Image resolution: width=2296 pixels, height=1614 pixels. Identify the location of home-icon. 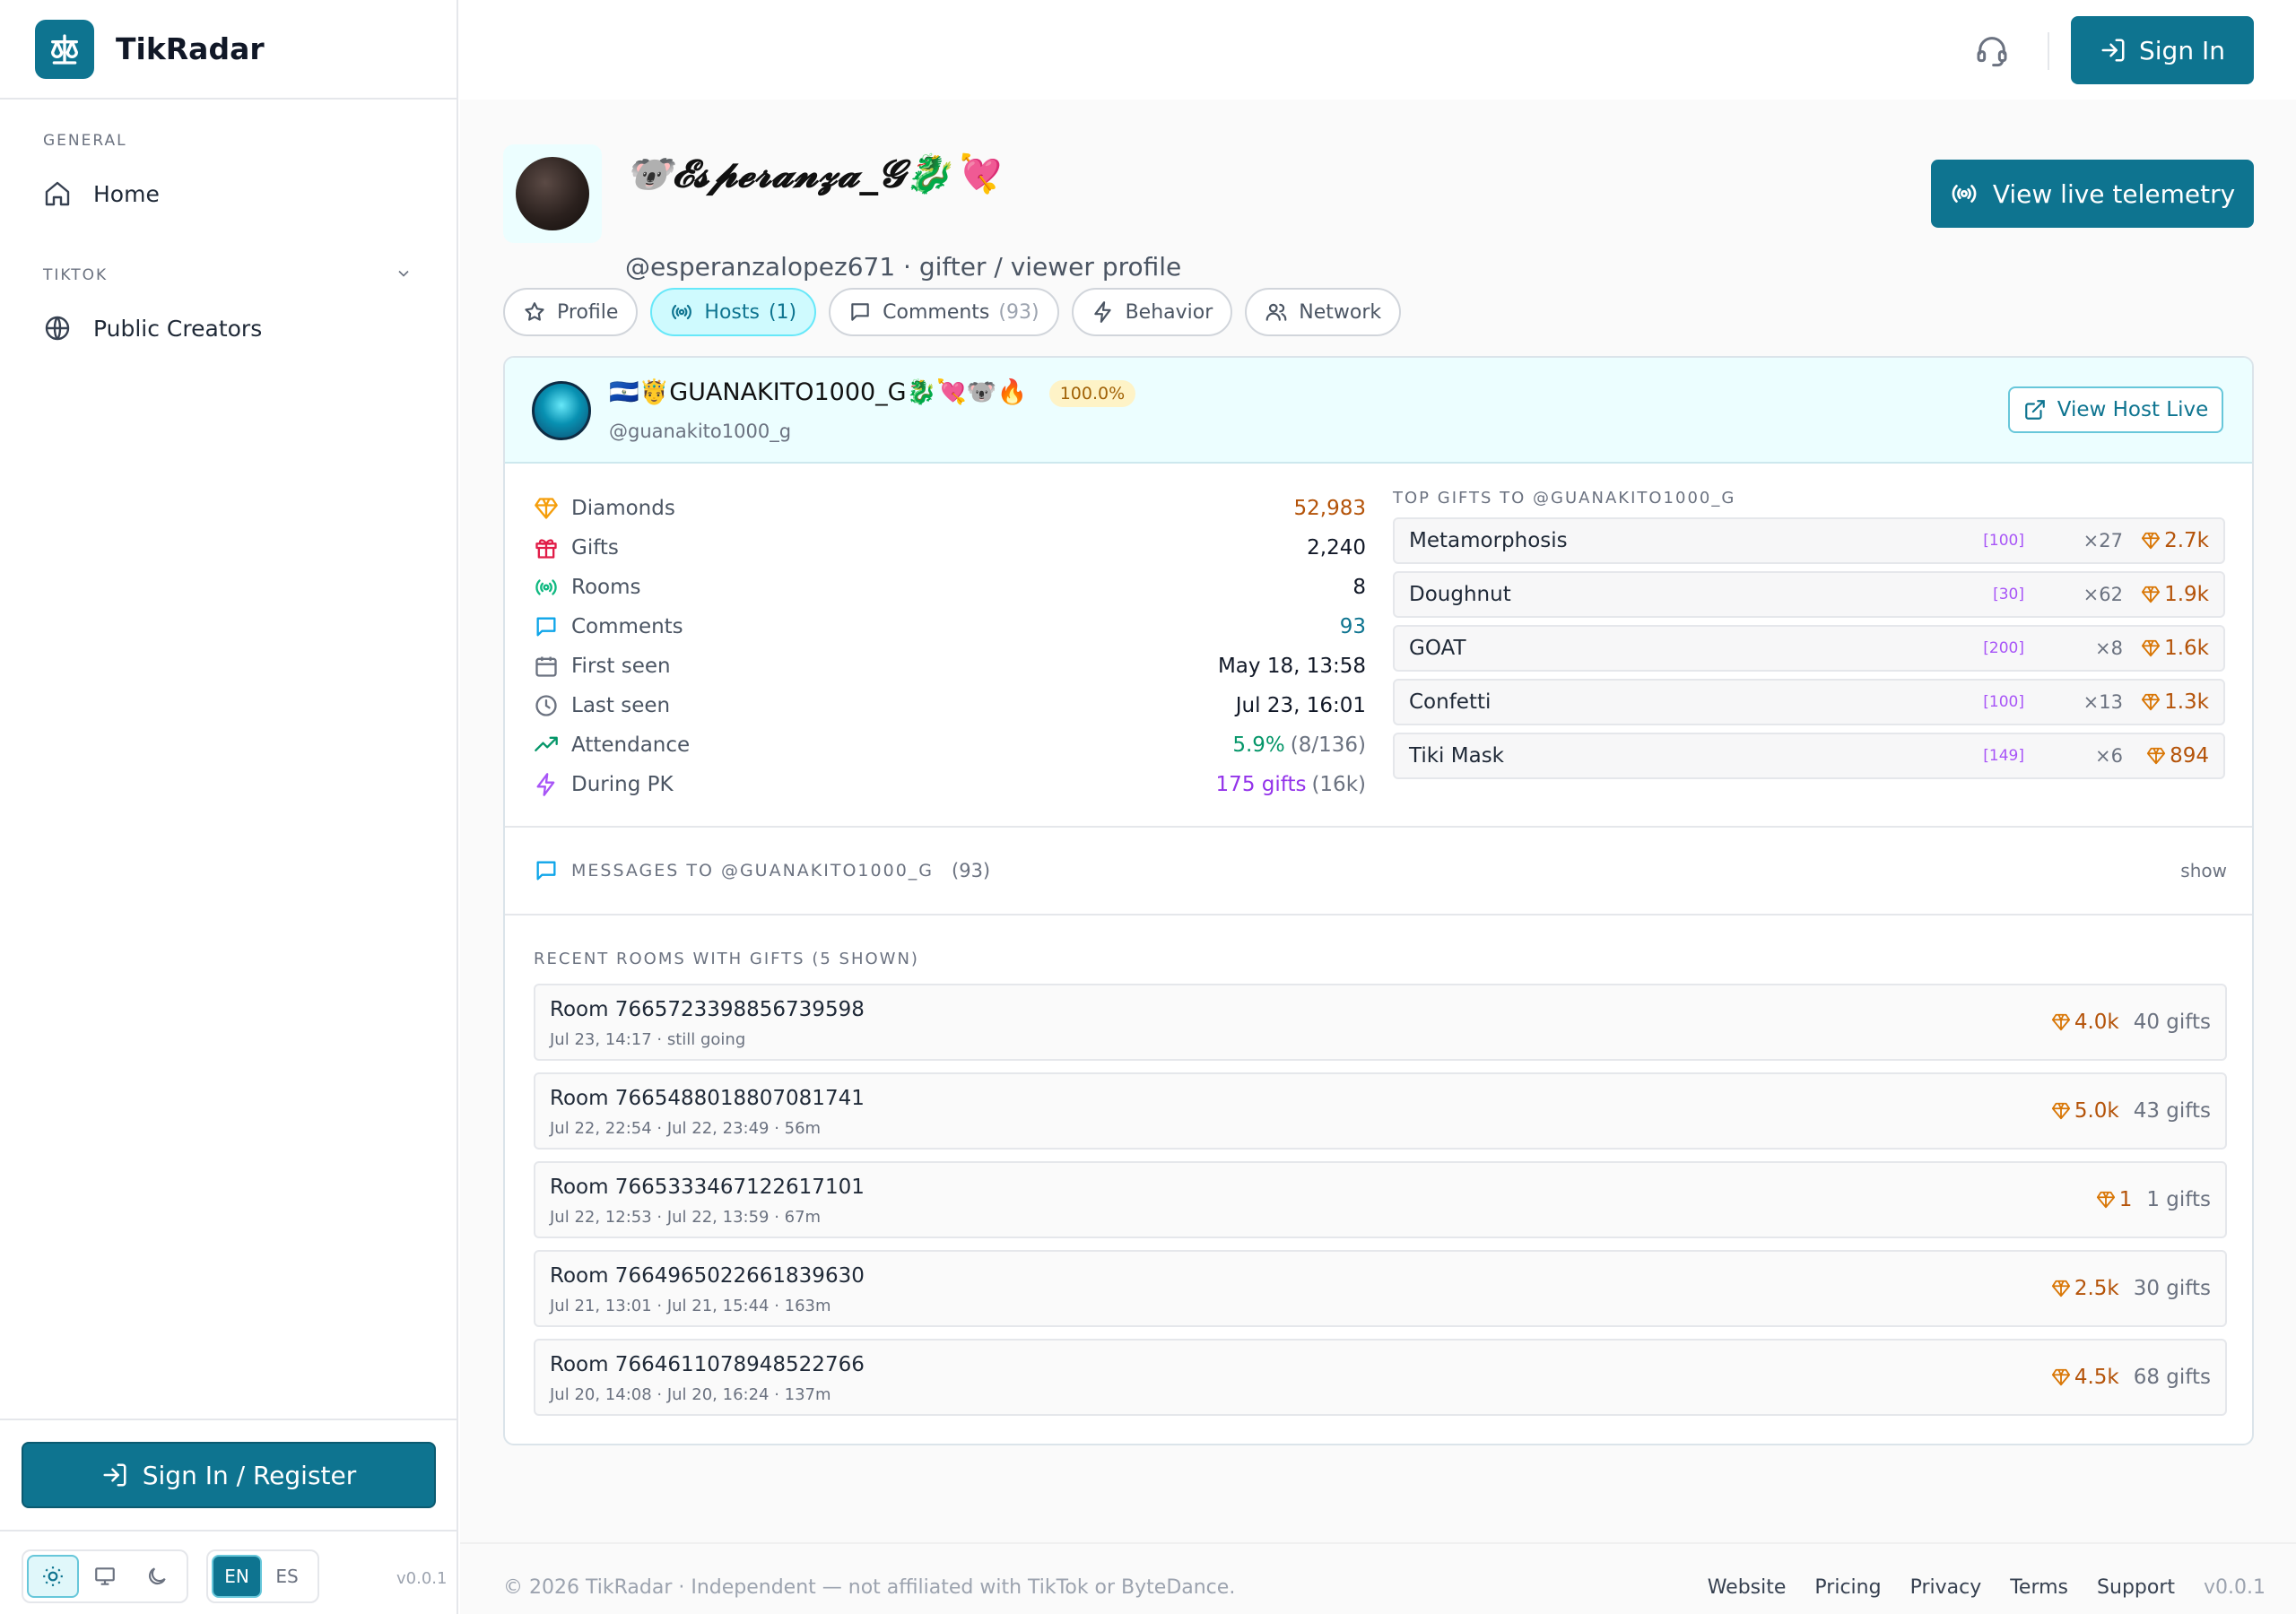
(57, 193).